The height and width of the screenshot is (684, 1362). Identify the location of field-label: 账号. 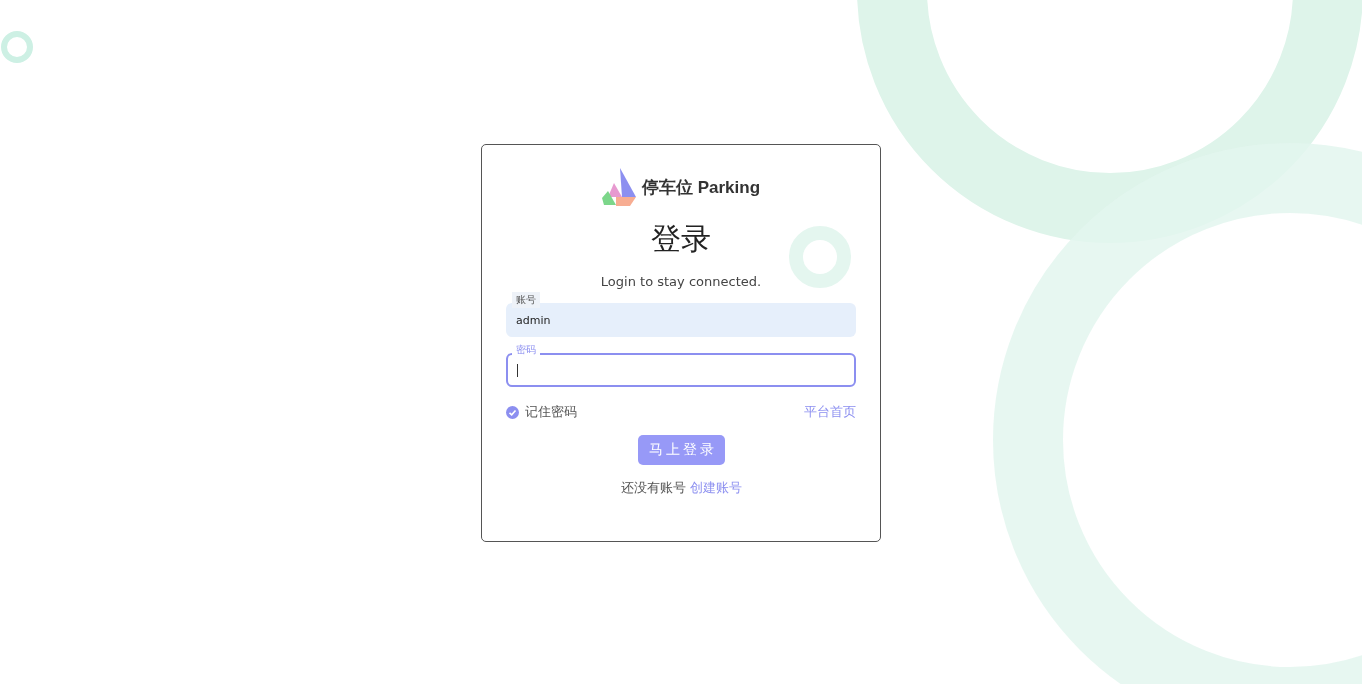
(526, 300).